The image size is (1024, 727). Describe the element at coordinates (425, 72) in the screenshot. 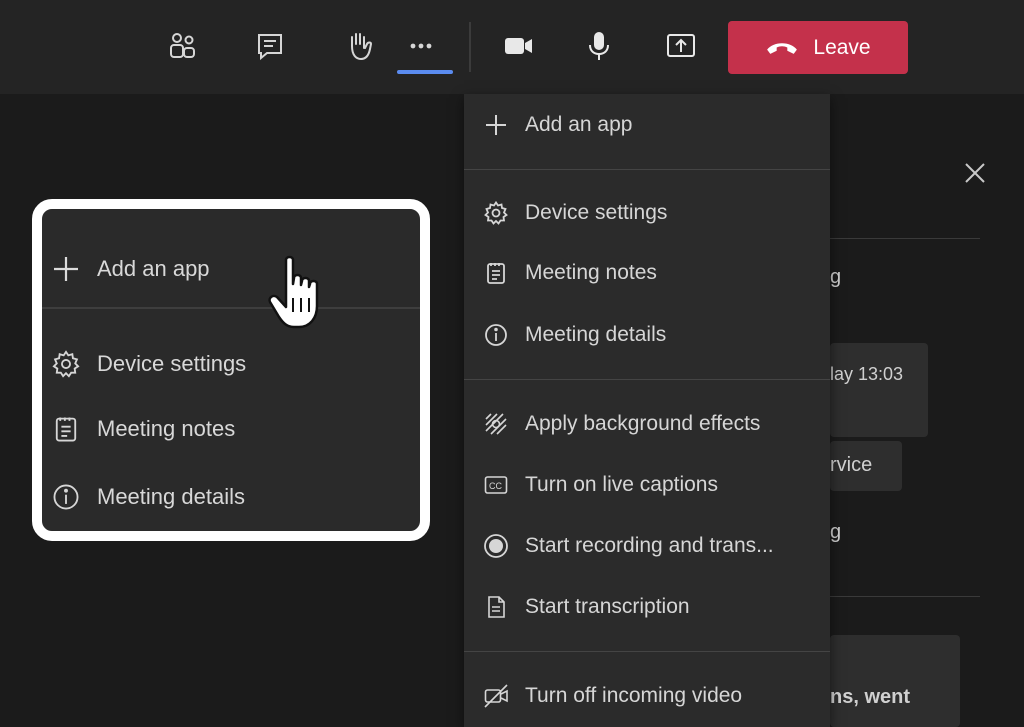

I see `active-tab-indicator` at that location.